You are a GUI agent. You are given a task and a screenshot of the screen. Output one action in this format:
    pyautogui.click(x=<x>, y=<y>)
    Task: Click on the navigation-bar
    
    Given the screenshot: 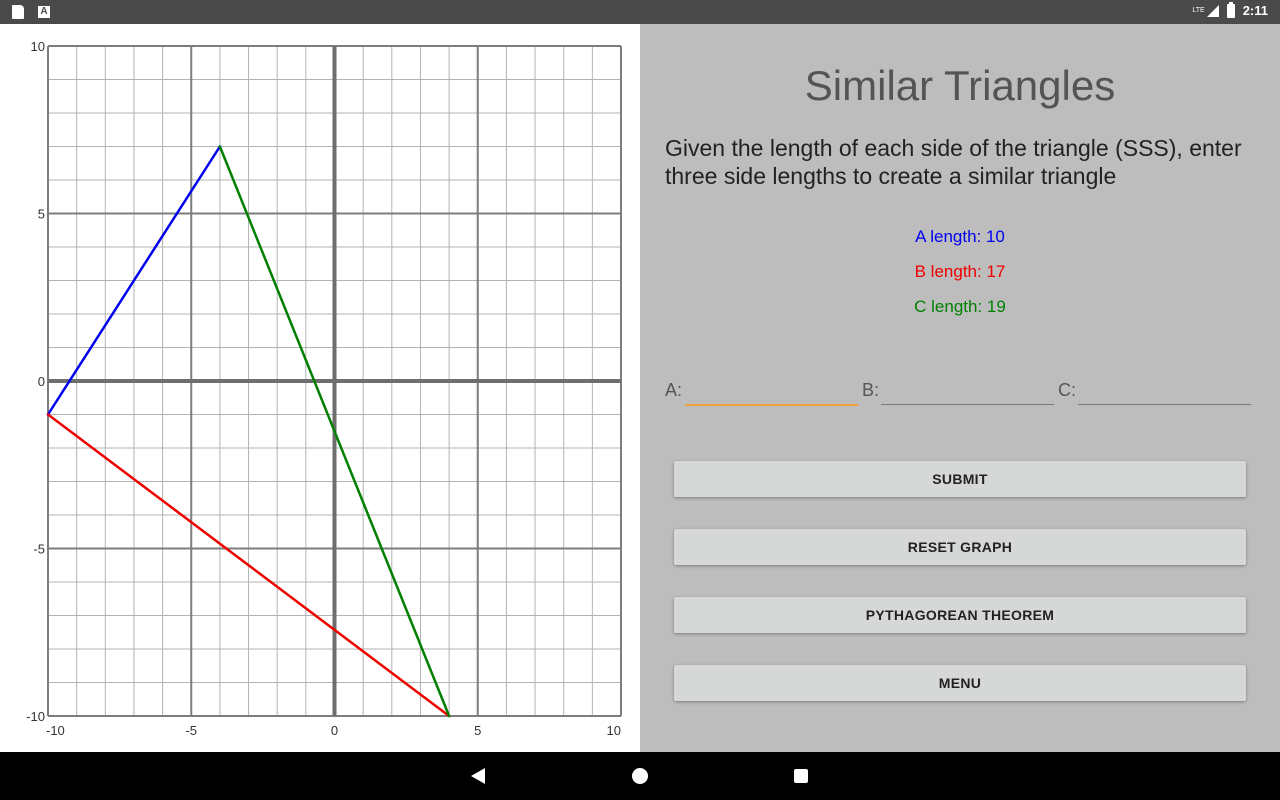 What is the action you would take?
    pyautogui.click(x=640, y=776)
    